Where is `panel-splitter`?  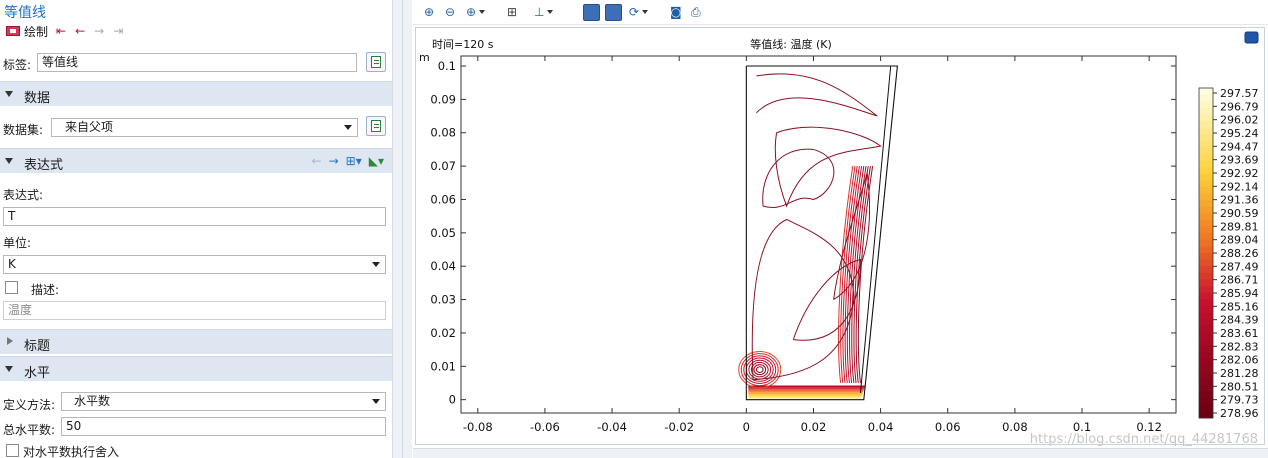
panel-splitter is located at coordinates (402, 229).